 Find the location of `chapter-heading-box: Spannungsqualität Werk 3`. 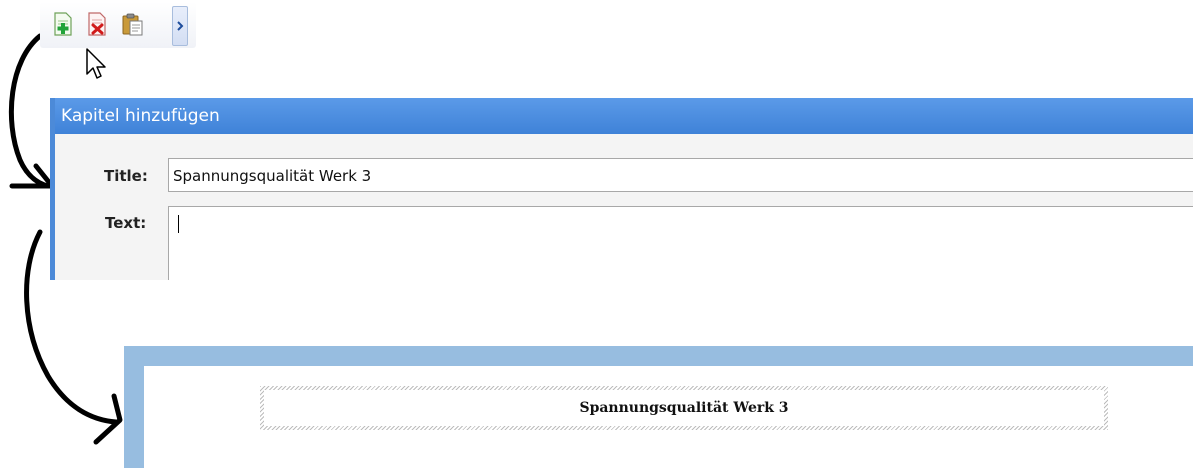

chapter-heading-box: Spannungsqualität Werk 3 is located at coordinates (684, 408).